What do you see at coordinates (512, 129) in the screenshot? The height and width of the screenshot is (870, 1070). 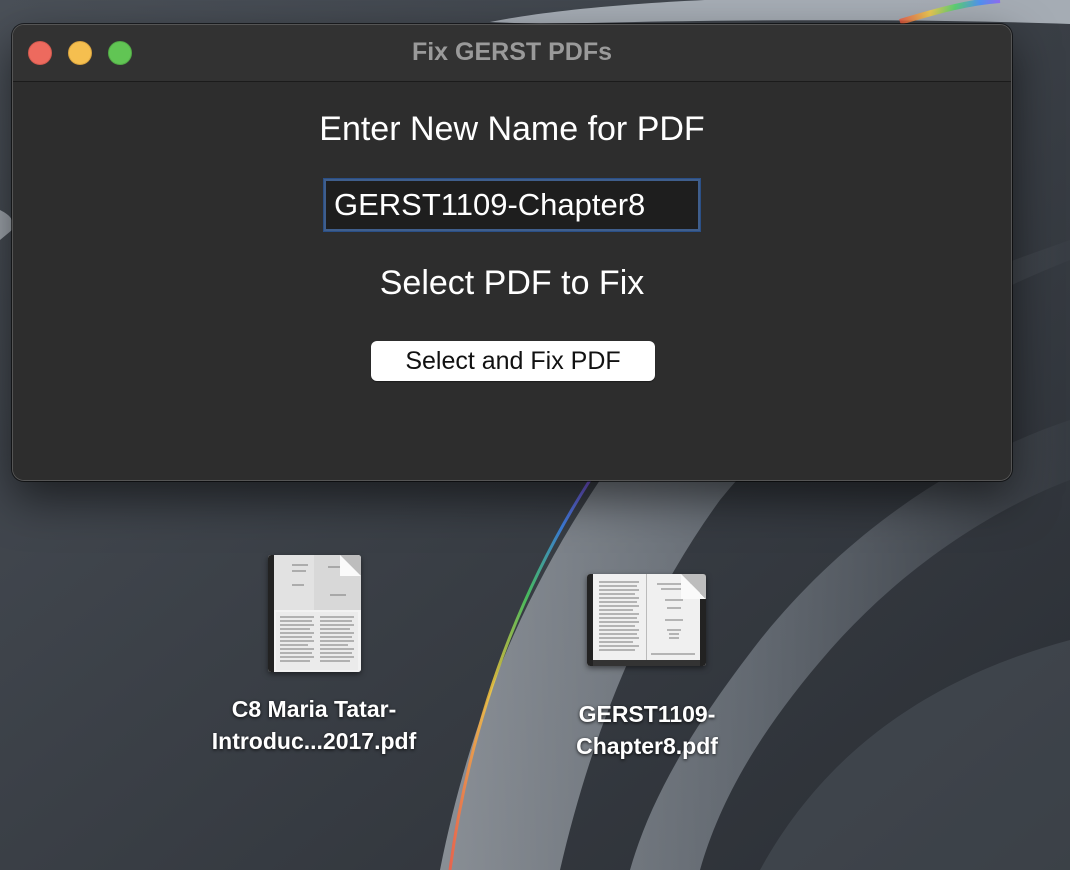 I see `new-name-heading: Enter New Name for PDF` at bounding box center [512, 129].